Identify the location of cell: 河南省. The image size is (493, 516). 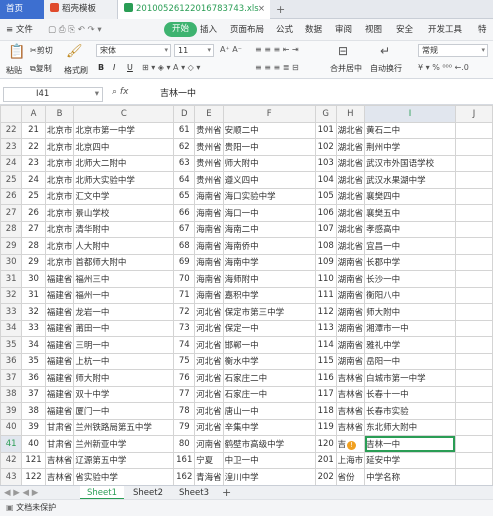
(209, 444).